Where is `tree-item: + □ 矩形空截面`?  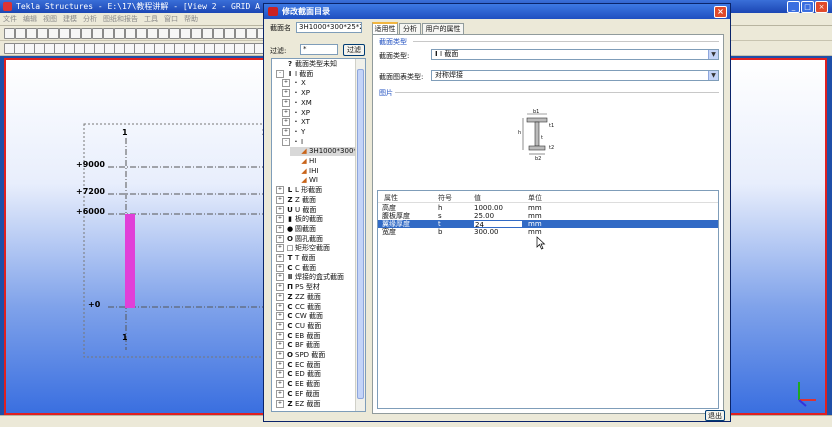 tree-item: + □ 矩形空截面 is located at coordinates (303, 248).